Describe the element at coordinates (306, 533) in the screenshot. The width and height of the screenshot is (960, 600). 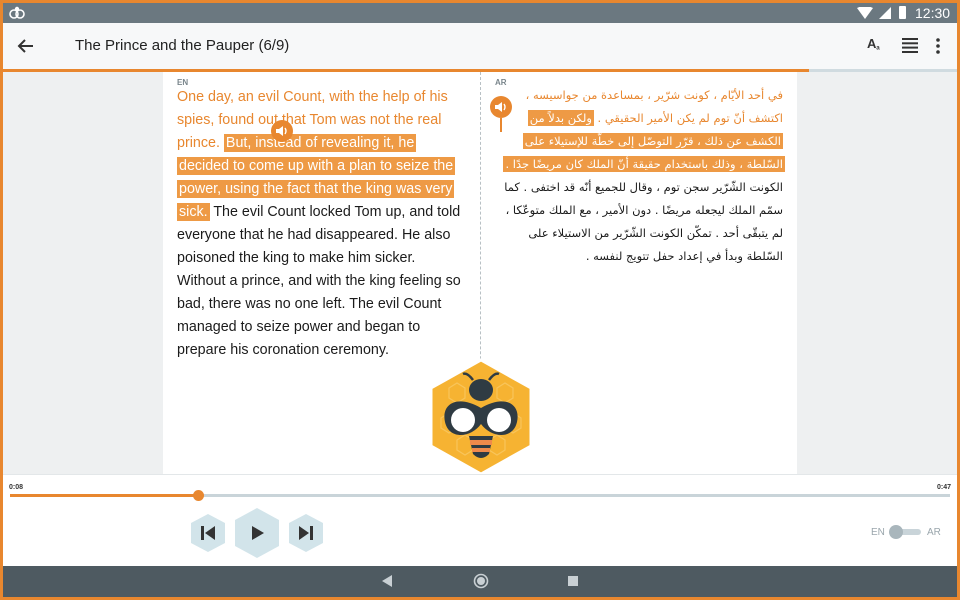
I see `skip-next-button` at that location.